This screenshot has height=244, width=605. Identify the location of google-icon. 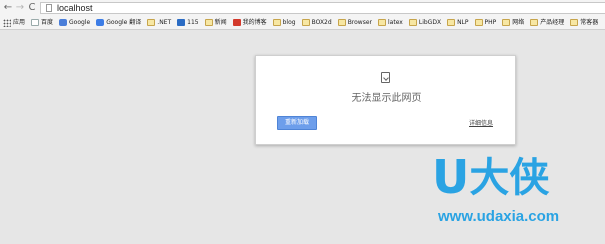
(63, 22).